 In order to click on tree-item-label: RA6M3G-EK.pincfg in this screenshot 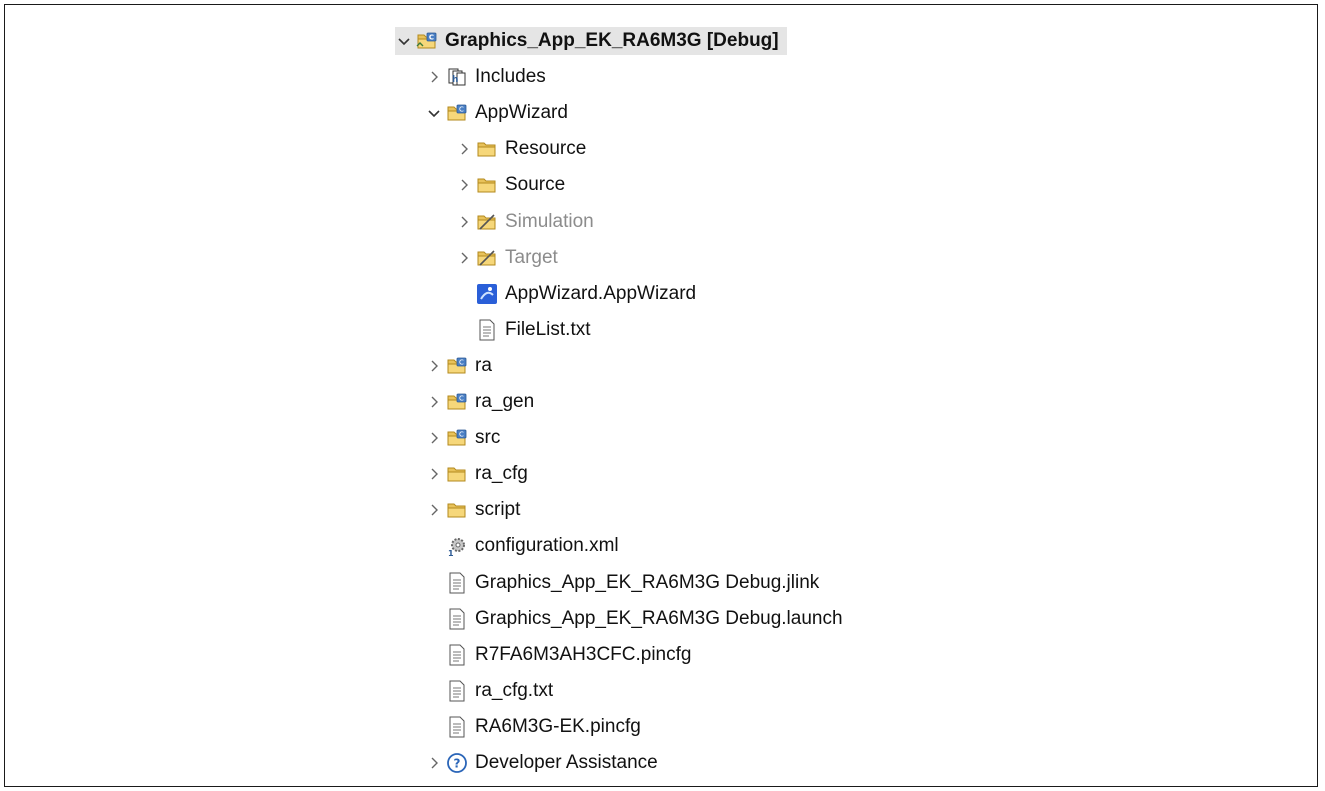, I will do `click(558, 726)`.